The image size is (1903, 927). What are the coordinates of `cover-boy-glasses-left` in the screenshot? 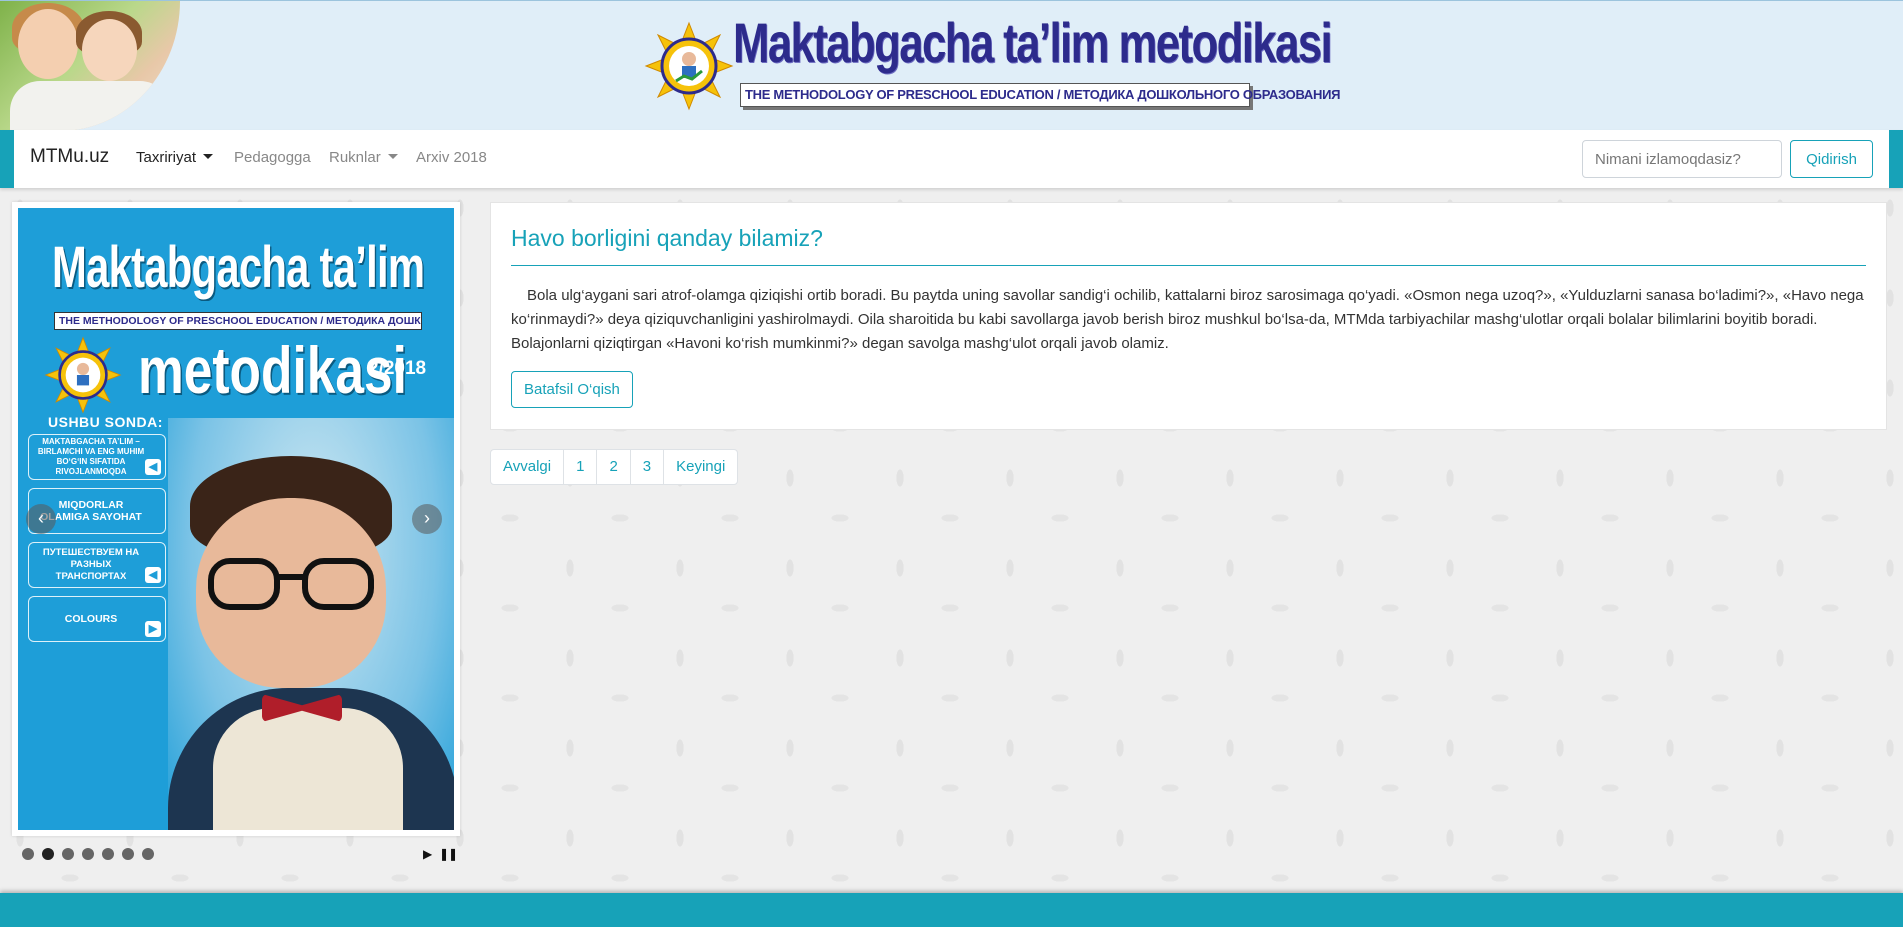 It's located at (244, 584).